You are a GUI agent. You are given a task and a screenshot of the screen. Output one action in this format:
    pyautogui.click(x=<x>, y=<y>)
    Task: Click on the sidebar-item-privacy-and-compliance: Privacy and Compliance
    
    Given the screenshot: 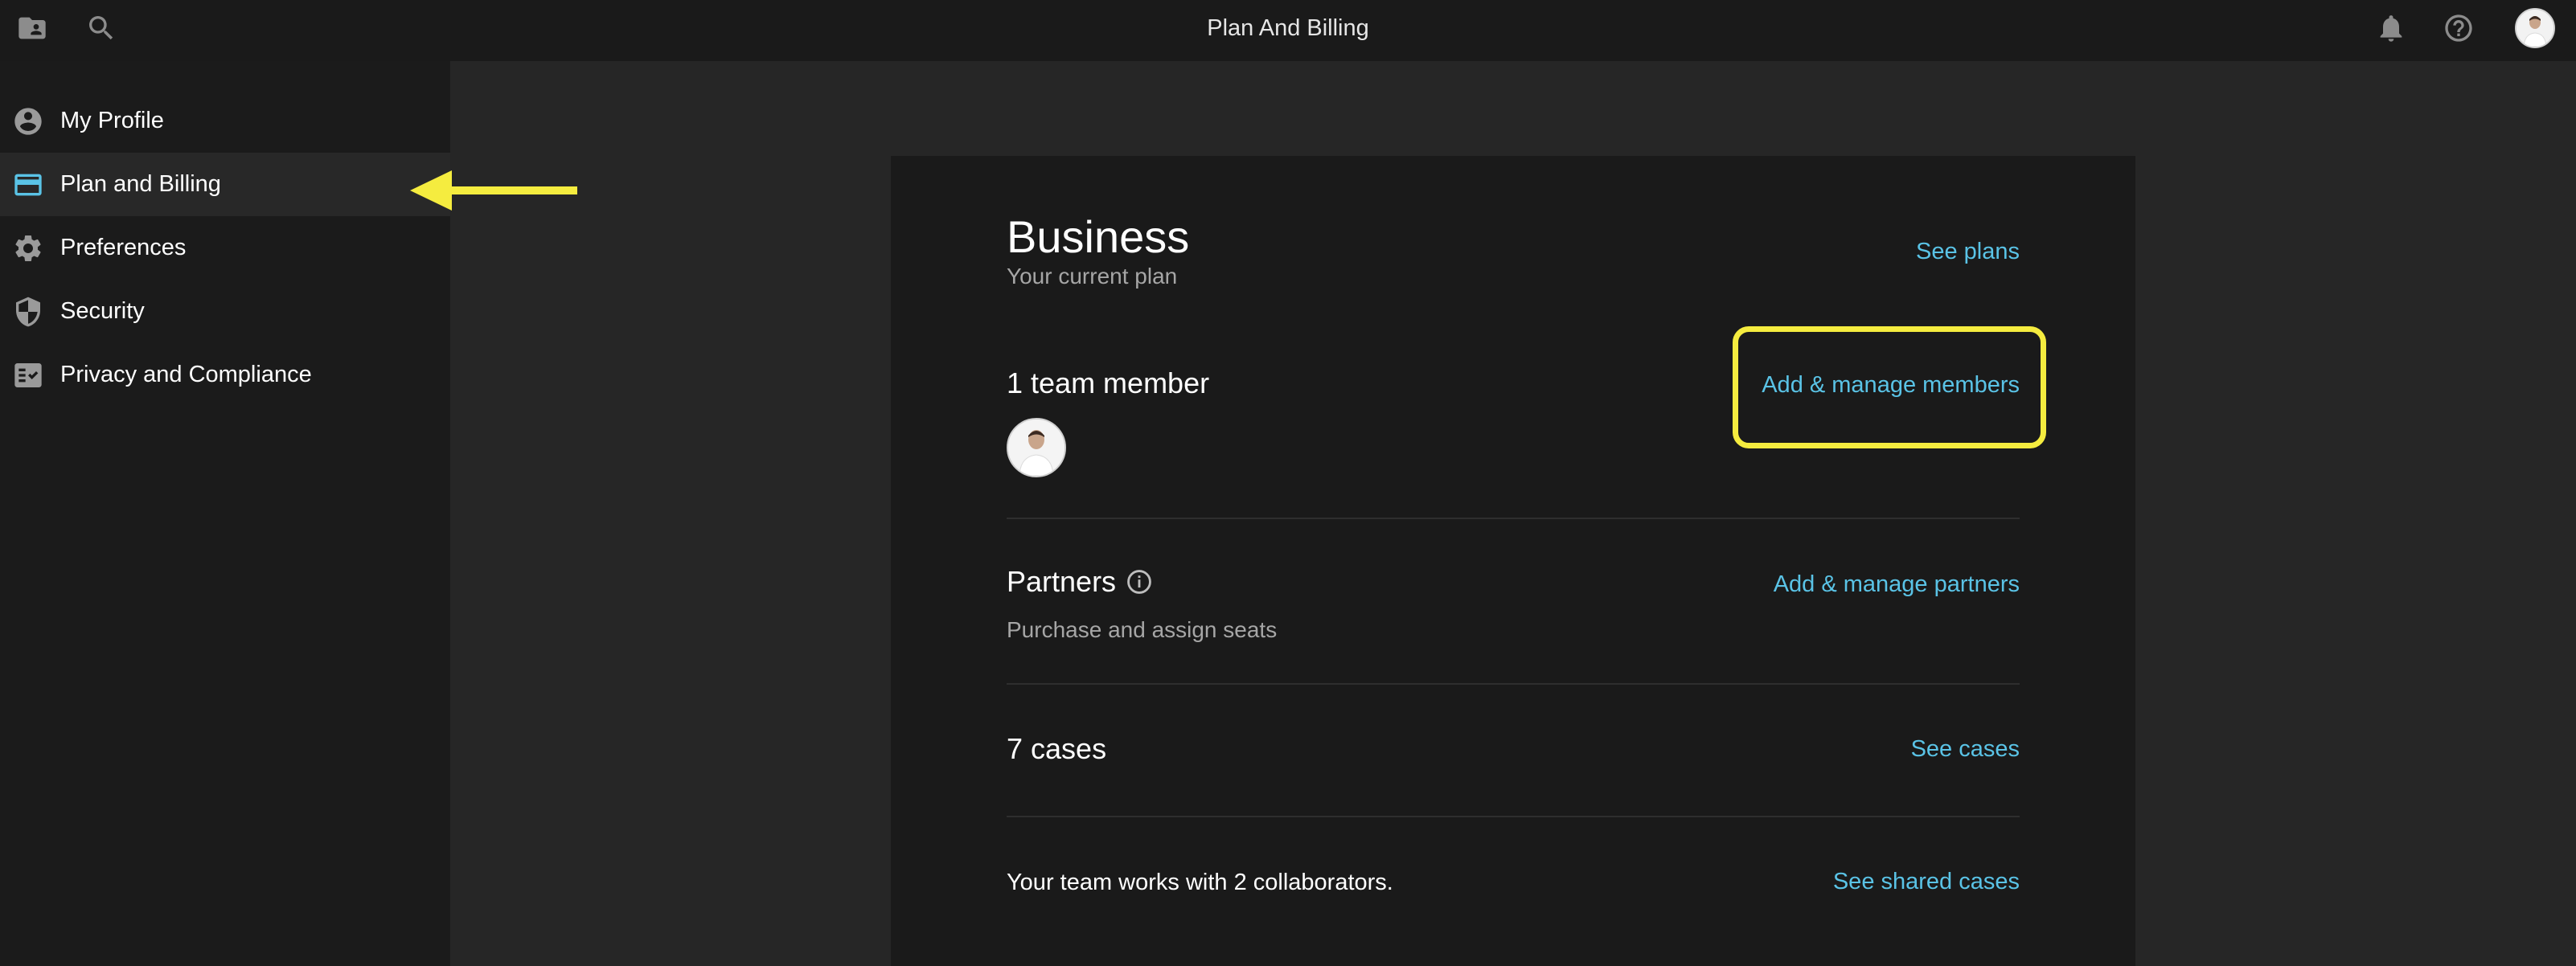 What is the action you would take?
    pyautogui.click(x=225, y=375)
    